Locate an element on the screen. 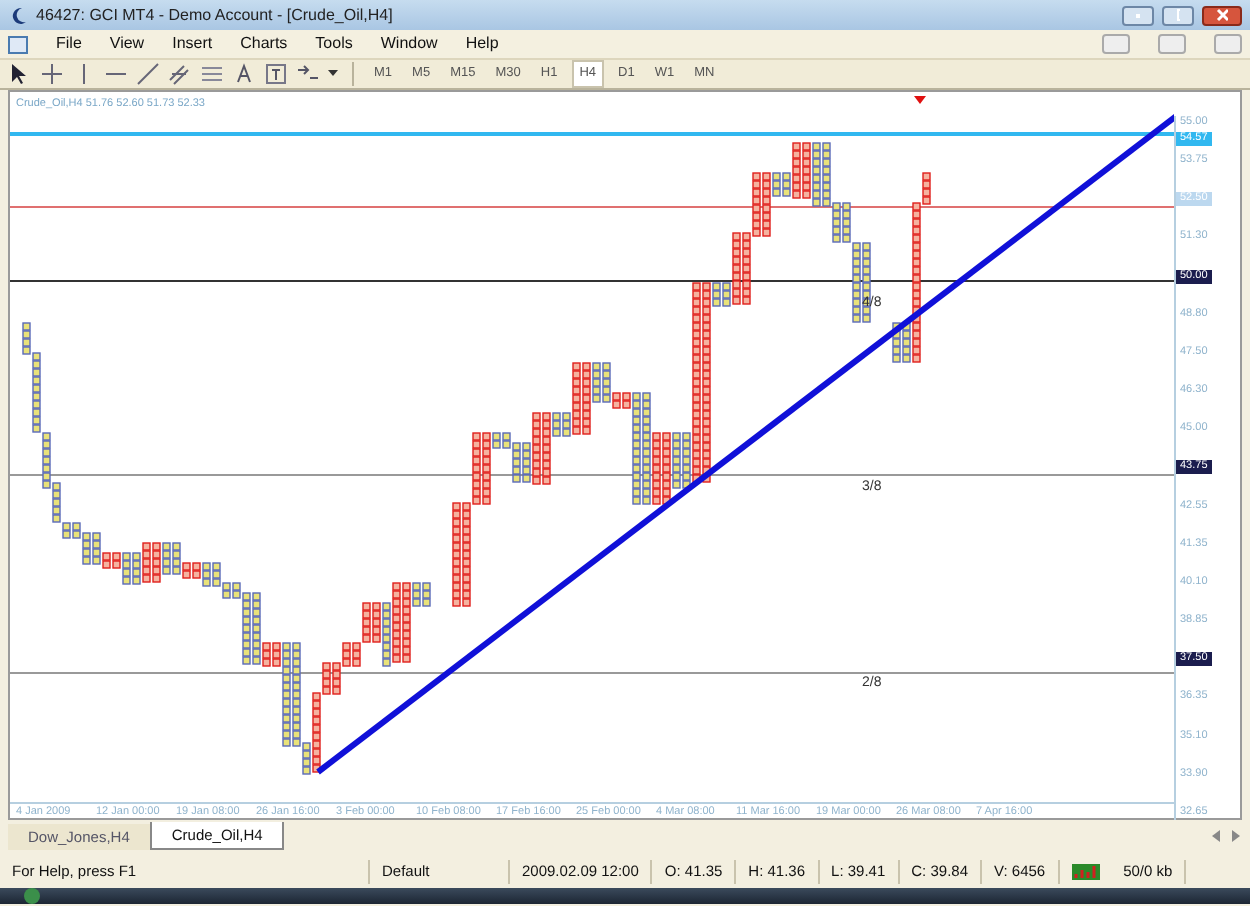 This screenshot has height=906, width=1250. menu-item: Charts is located at coordinates (264, 44).